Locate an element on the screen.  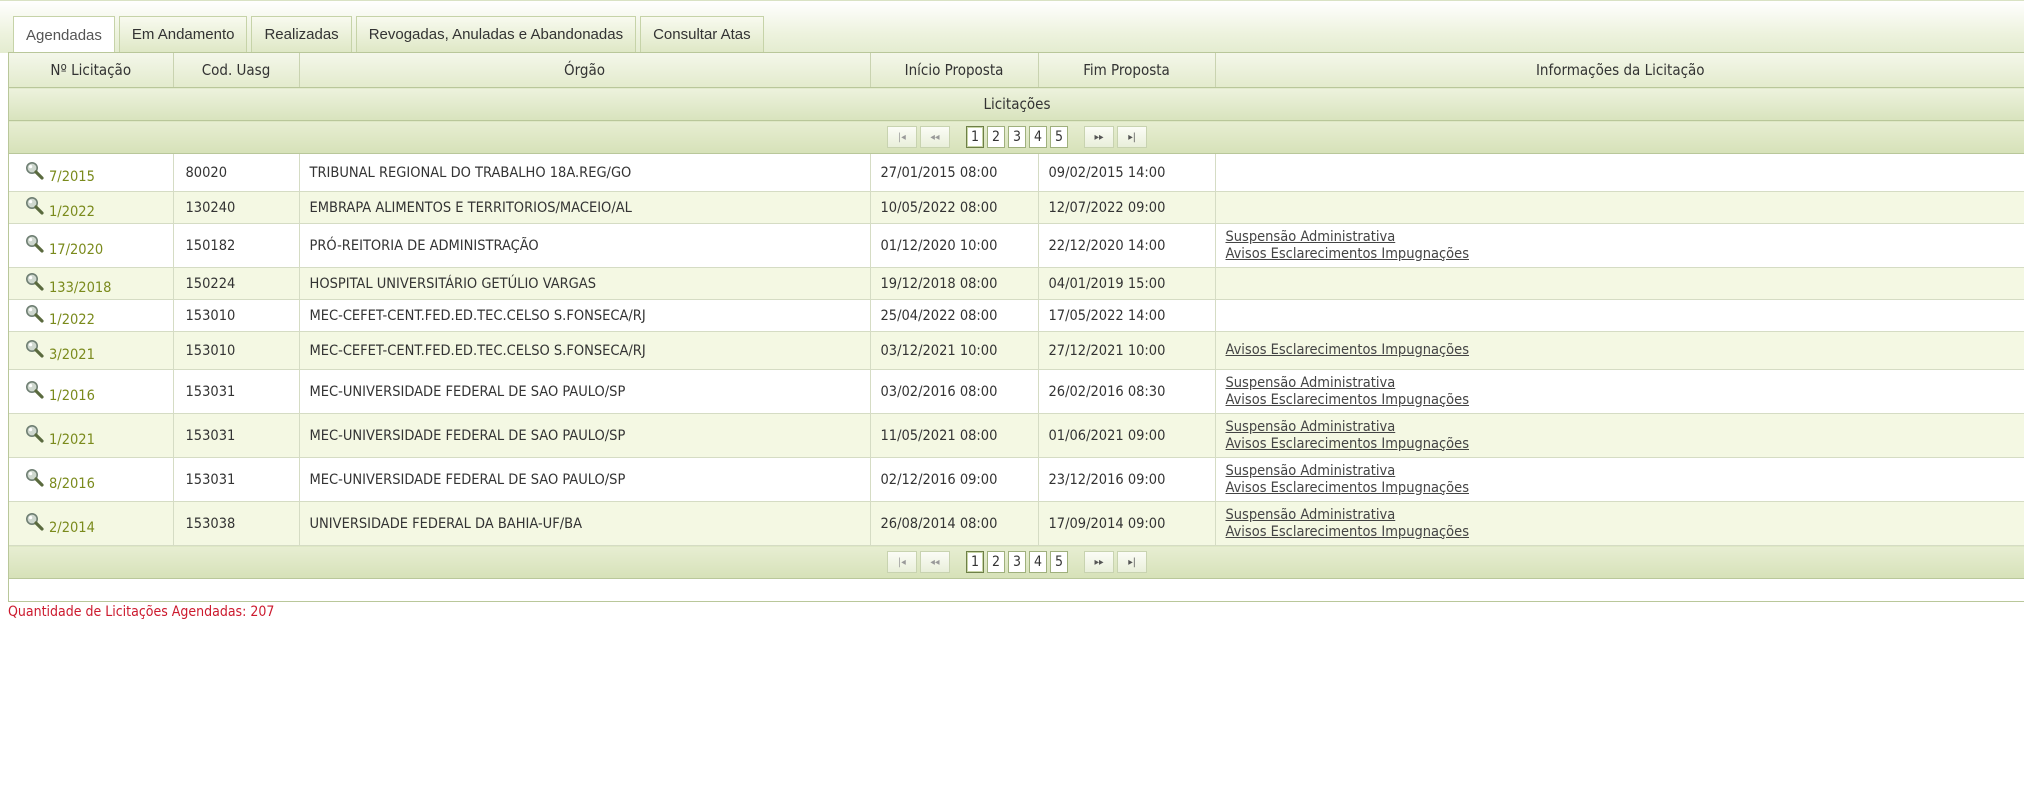
cell-uasg: 80020 is located at coordinates (236, 172).